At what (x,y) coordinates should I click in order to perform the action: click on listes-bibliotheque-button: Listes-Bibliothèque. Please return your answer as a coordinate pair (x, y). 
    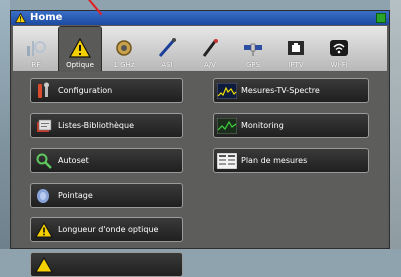
    Looking at the image, I should click on (106, 125).